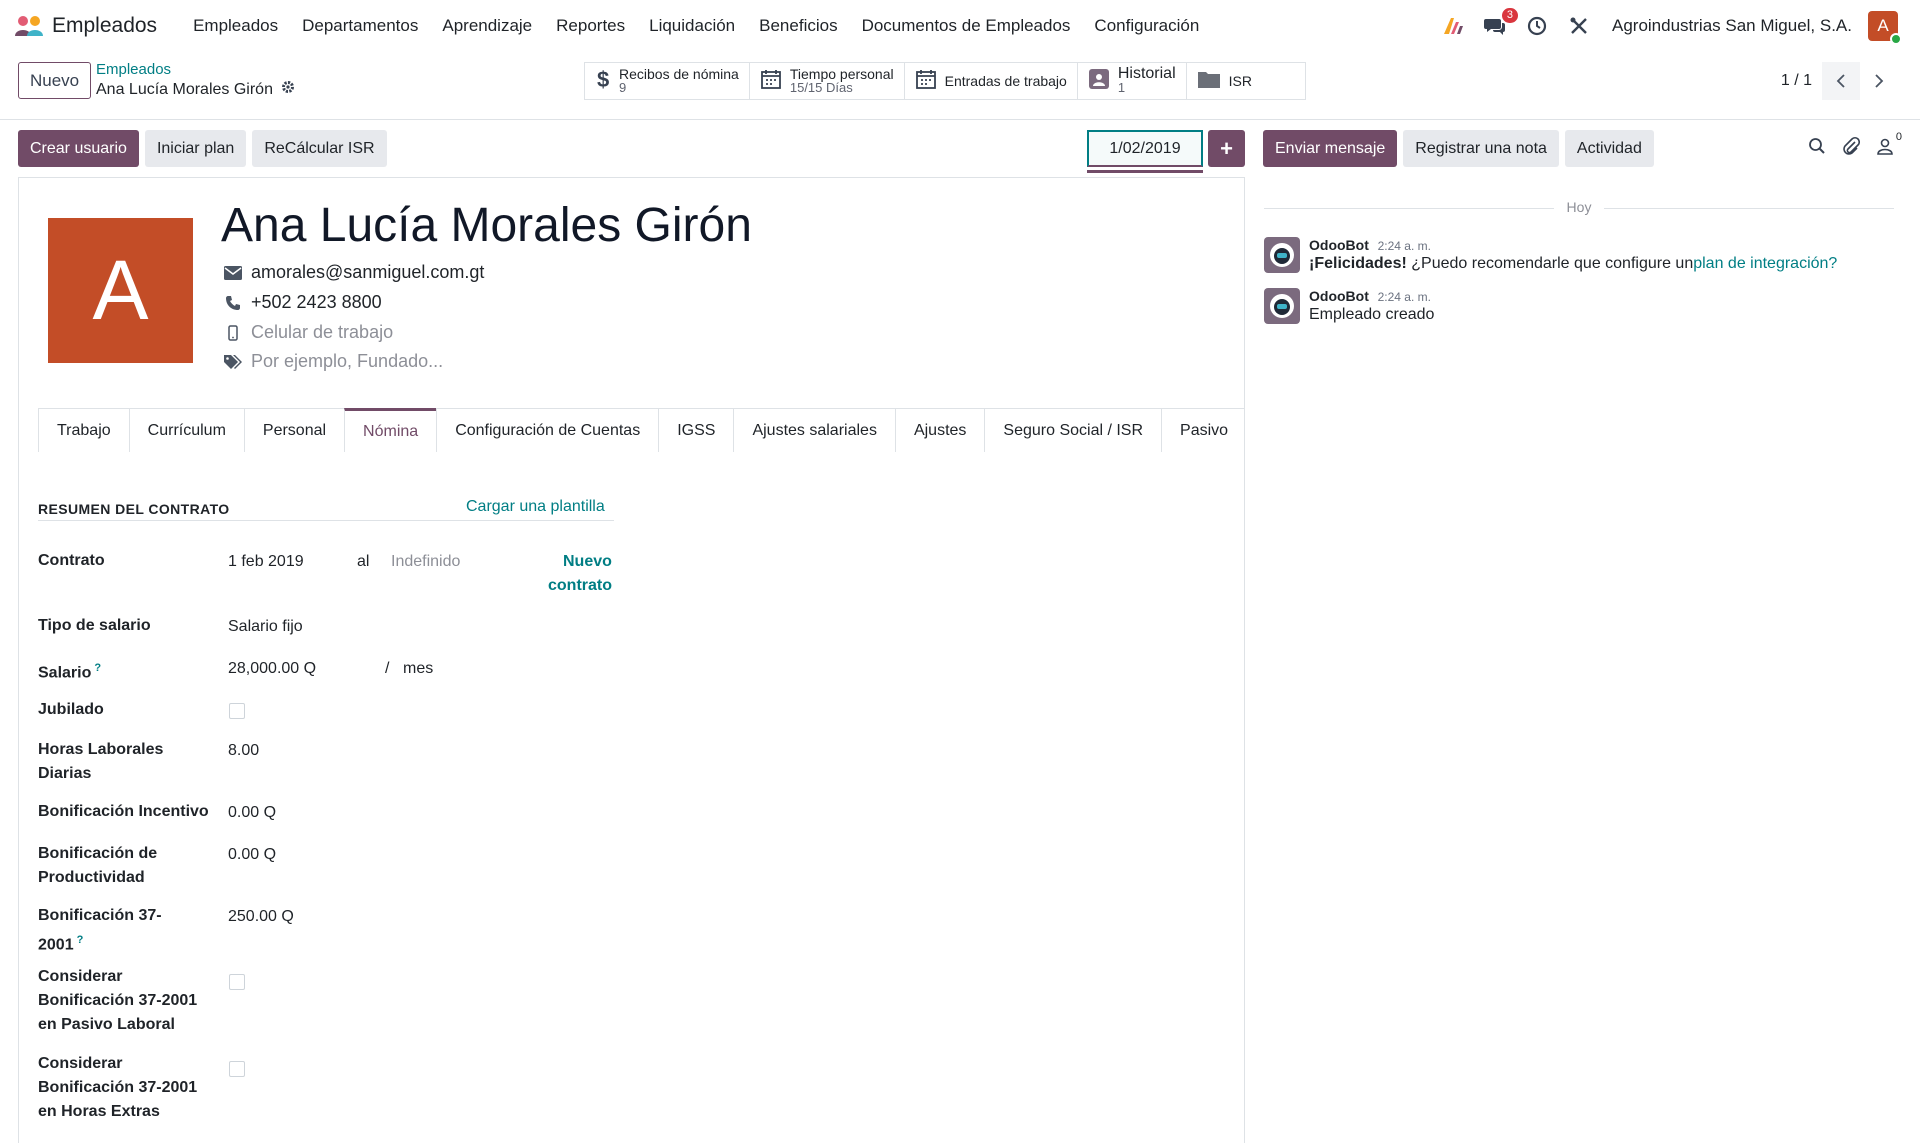  I want to click on menu-departamentos: Departamentos, so click(360, 26).